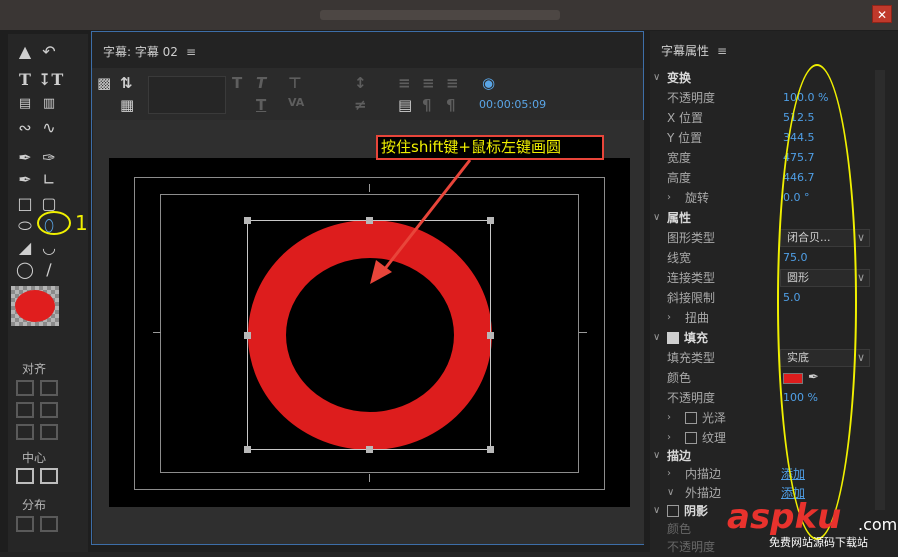 The image size is (898, 557). Describe the element at coordinates (774, 474) in the screenshot. I see `inner-stroke-row: › 内描边 添加` at that location.